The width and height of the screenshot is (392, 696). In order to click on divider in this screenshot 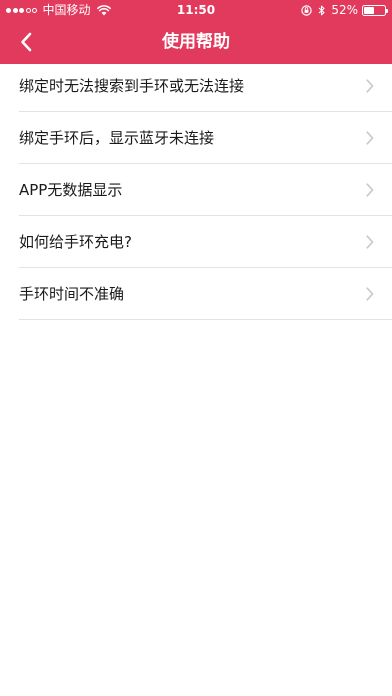, I will do `click(205, 319)`.